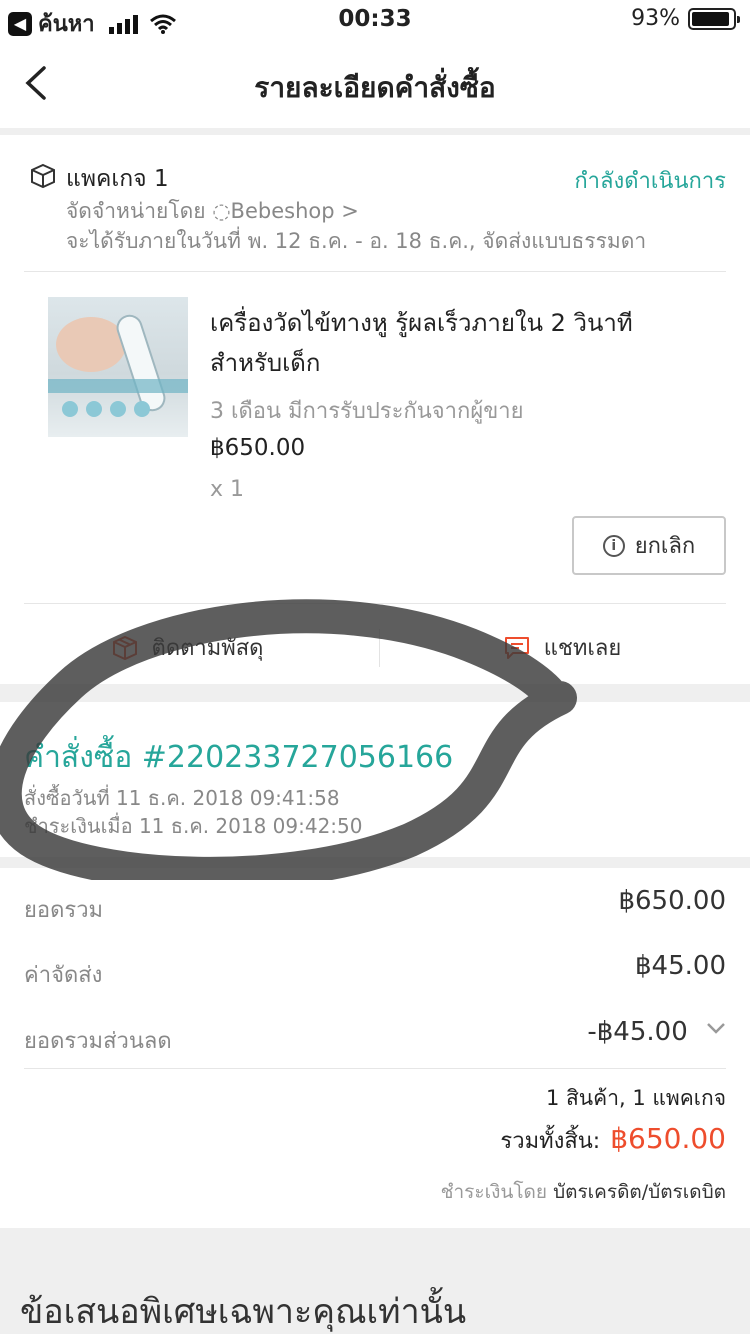 The width and height of the screenshot is (750, 1334). What do you see at coordinates (64, 910) in the screenshot?
I see `subtotal-label: ยอดรวม` at bounding box center [64, 910].